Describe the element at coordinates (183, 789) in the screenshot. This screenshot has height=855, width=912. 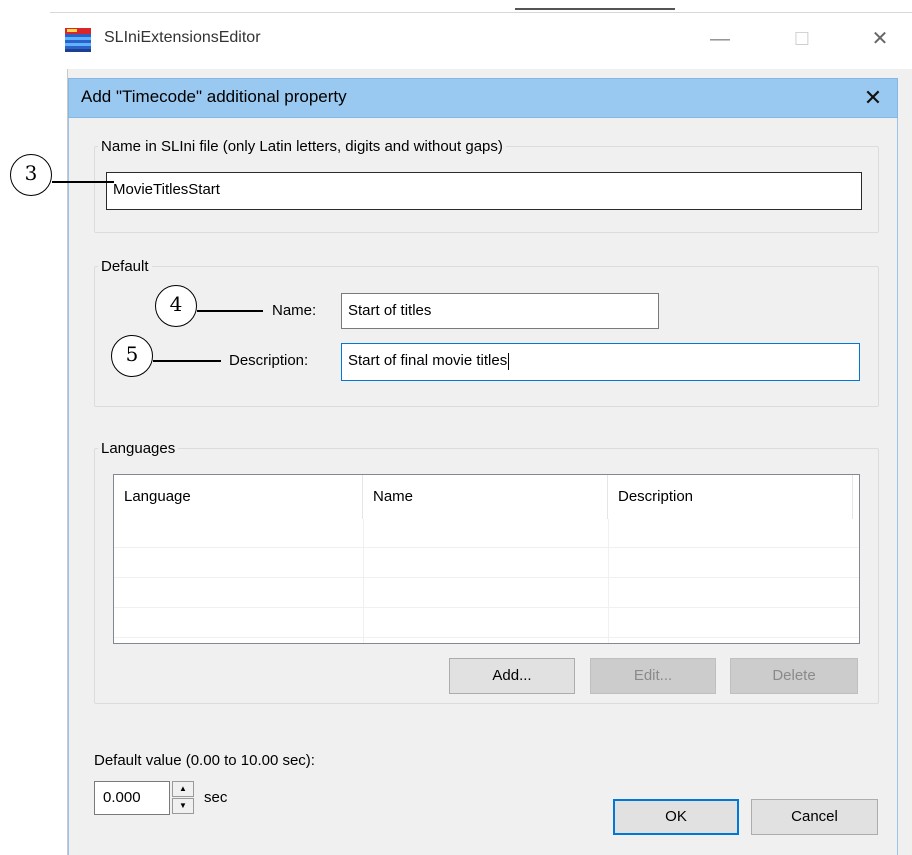
I see `spin-up-button: ▲` at that location.